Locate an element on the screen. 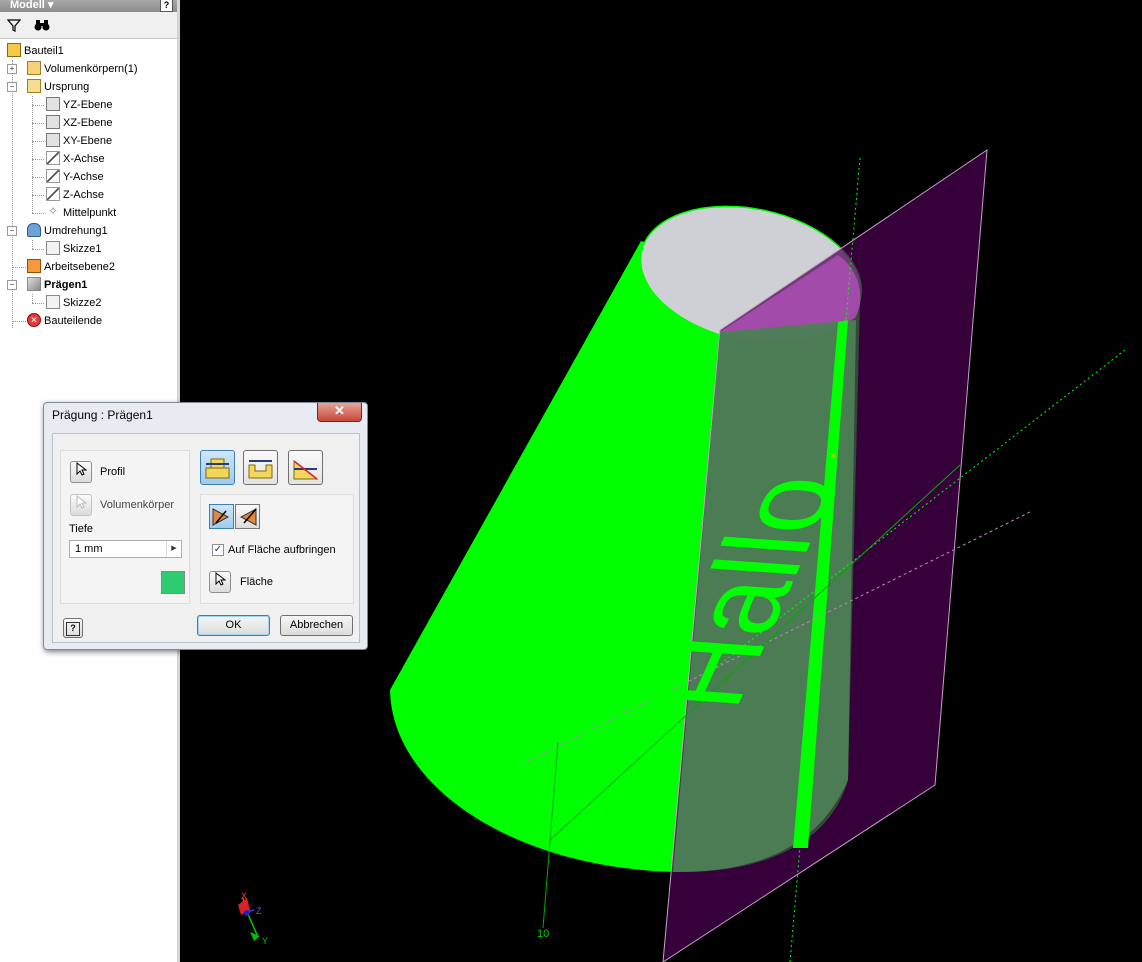  triad-y-cone is located at coordinates (255, 936).